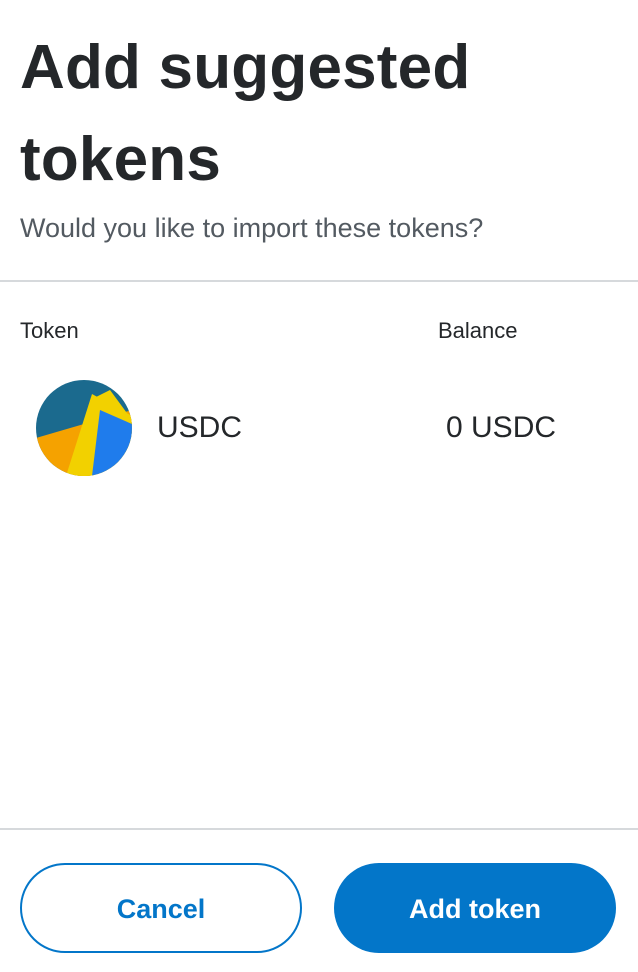  What do you see at coordinates (245, 113) in the screenshot?
I see `page-title: Add suggested tokens` at bounding box center [245, 113].